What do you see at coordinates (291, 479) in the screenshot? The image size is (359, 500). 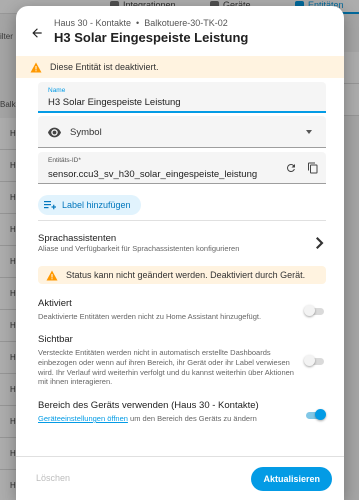 I see `update-button: Aktualisieren` at bounding box center [291, 479].